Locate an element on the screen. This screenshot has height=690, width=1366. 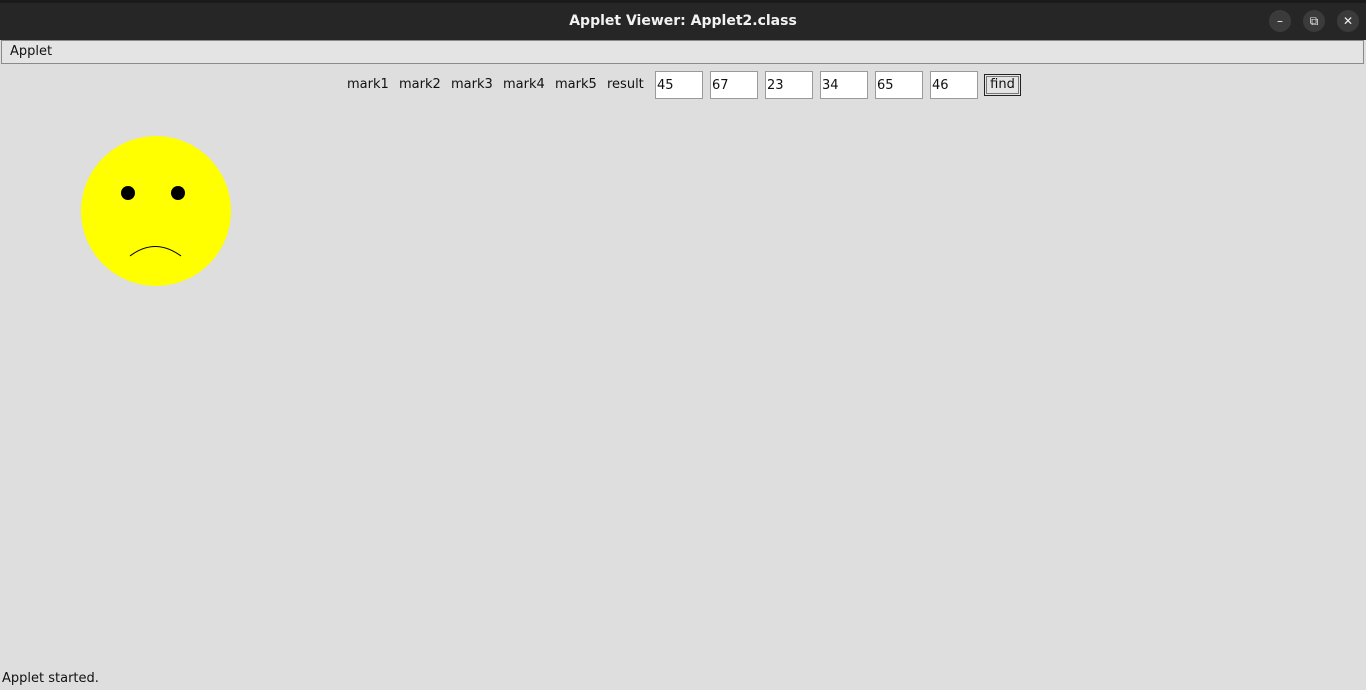
menu-bar: Applet is located at coordinates (682, 52).